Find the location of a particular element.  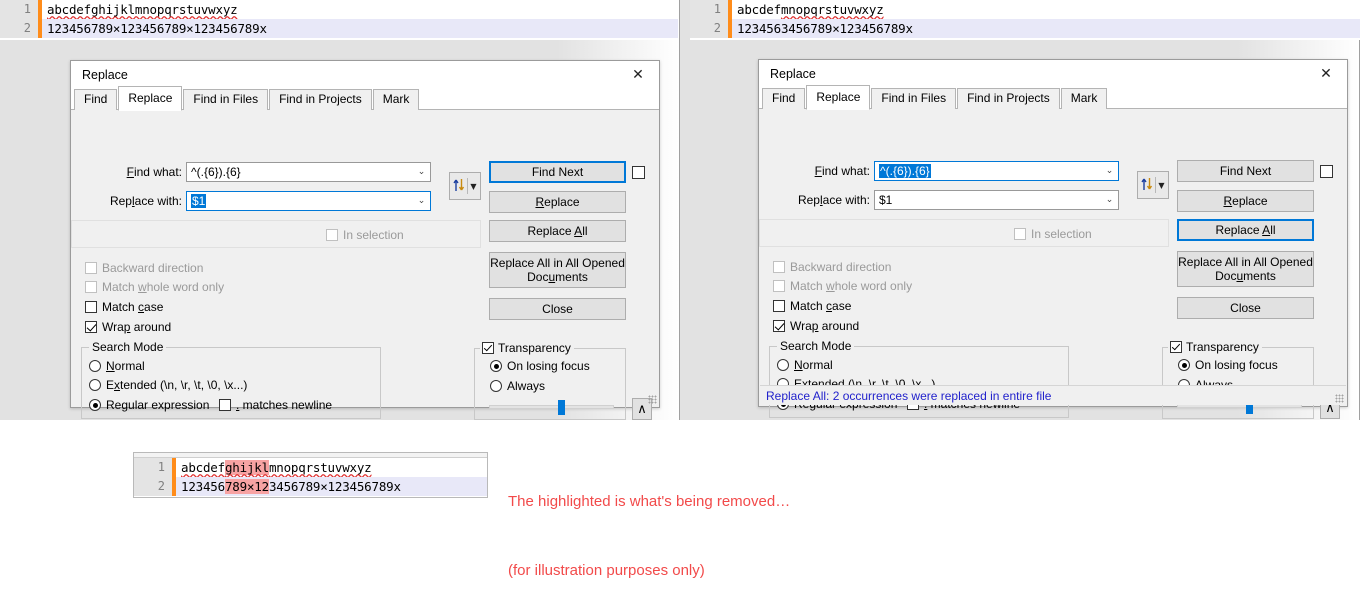

highlighted-match: 789×12 is located at coordinates (246, 486).